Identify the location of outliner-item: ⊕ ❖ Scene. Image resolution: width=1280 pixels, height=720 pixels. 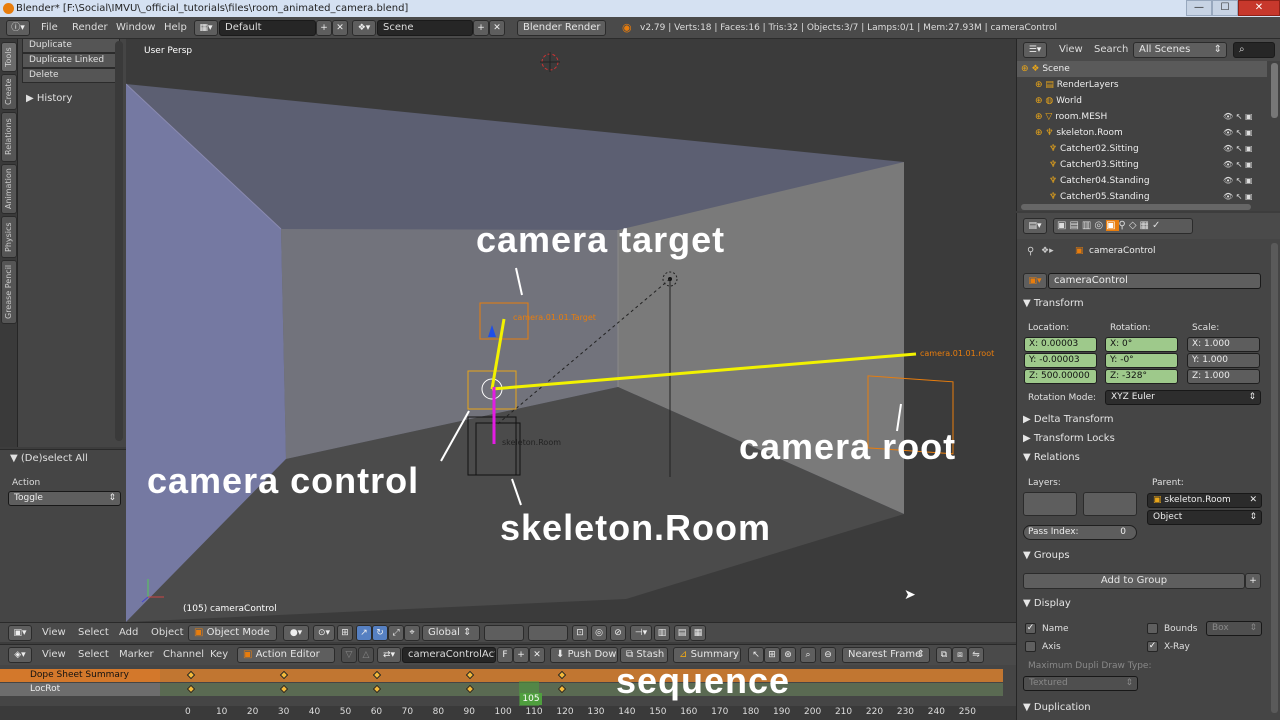
(1142, 69).